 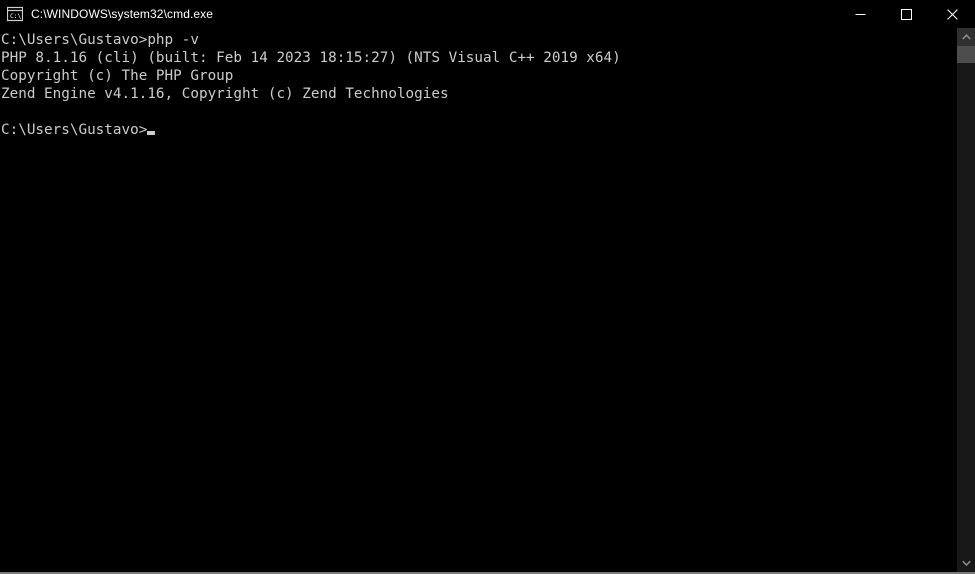 I want to click on window-title: C:\WINDOWS\system32\cmd.exe, so click(x=122, y=14).